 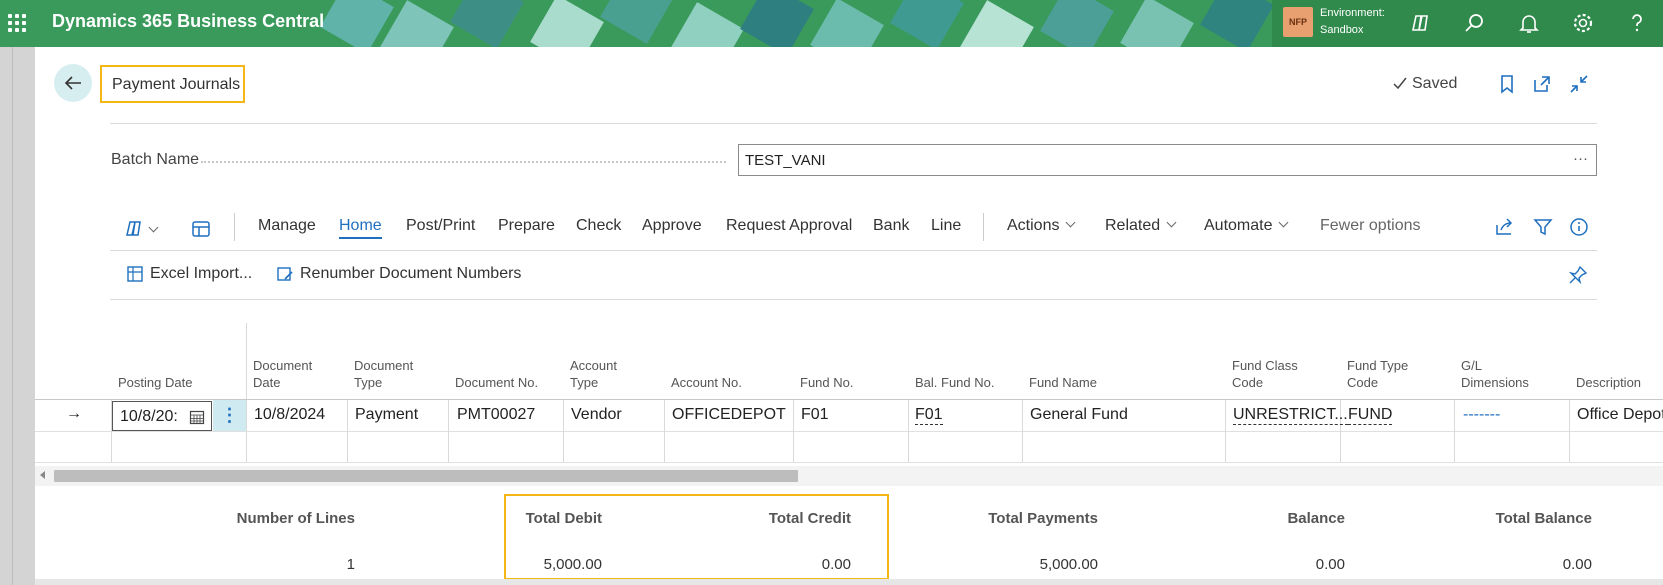 What do you see at coordinates (287, 226) in the screenshot?
I see `action-manage: Manage` at bounding box center [287, 226].